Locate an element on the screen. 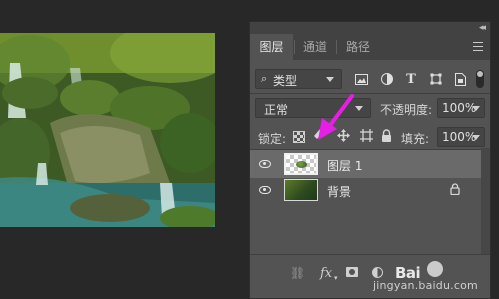  add-layer-mask-icon is located at coordinates (352, 272).